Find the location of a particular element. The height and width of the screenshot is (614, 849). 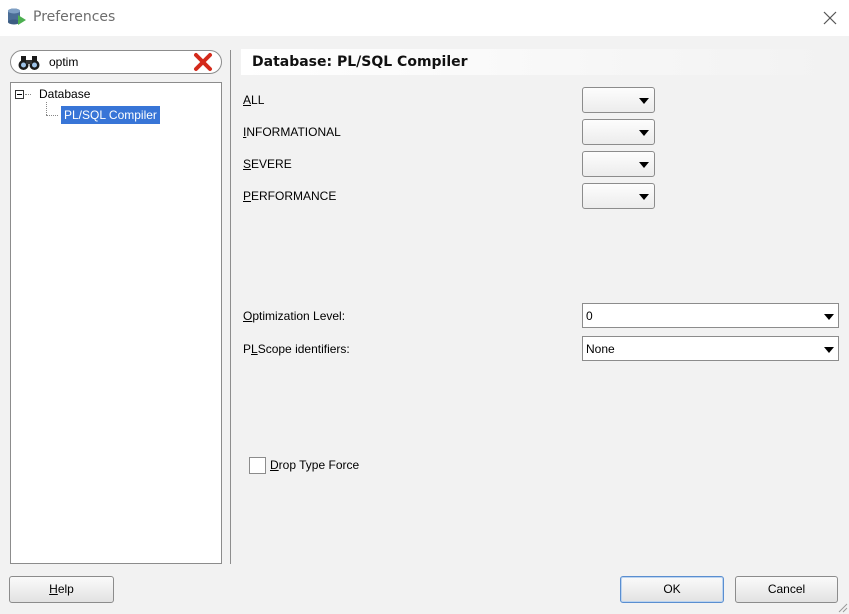

optimization-level-combo: 0 is located at coordinates (710, 315).